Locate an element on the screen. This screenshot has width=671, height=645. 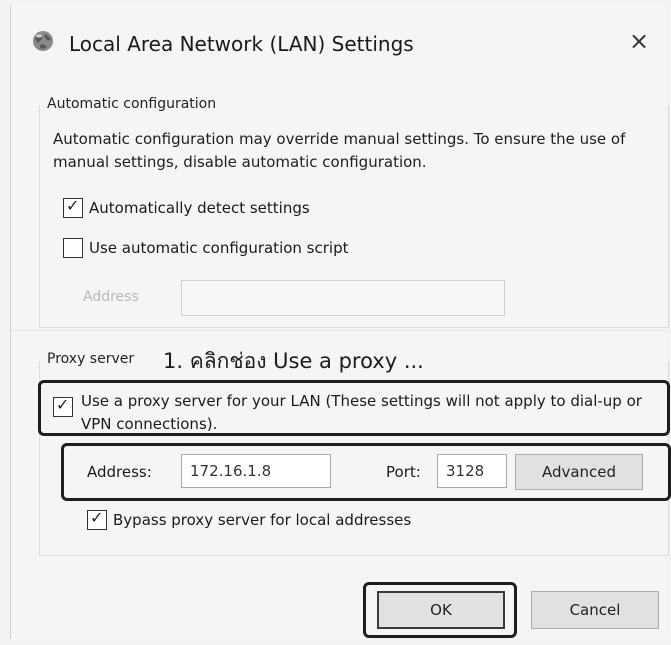
close-button: × is located at coordinates (639, 41).